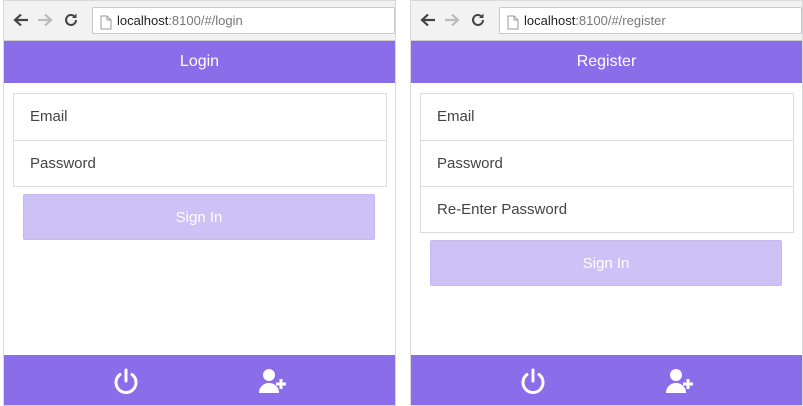  I want to click on url-path: :8100/#/register, so click(620, 20).